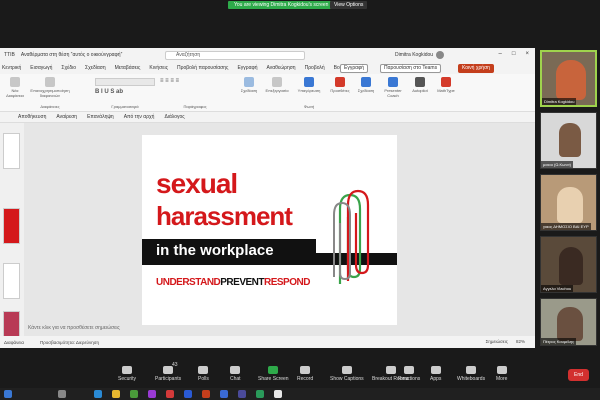 This screenshot has height=400, width=600. I want to click on participant-name: Dimitra Kogkidou, so click(559, 101).